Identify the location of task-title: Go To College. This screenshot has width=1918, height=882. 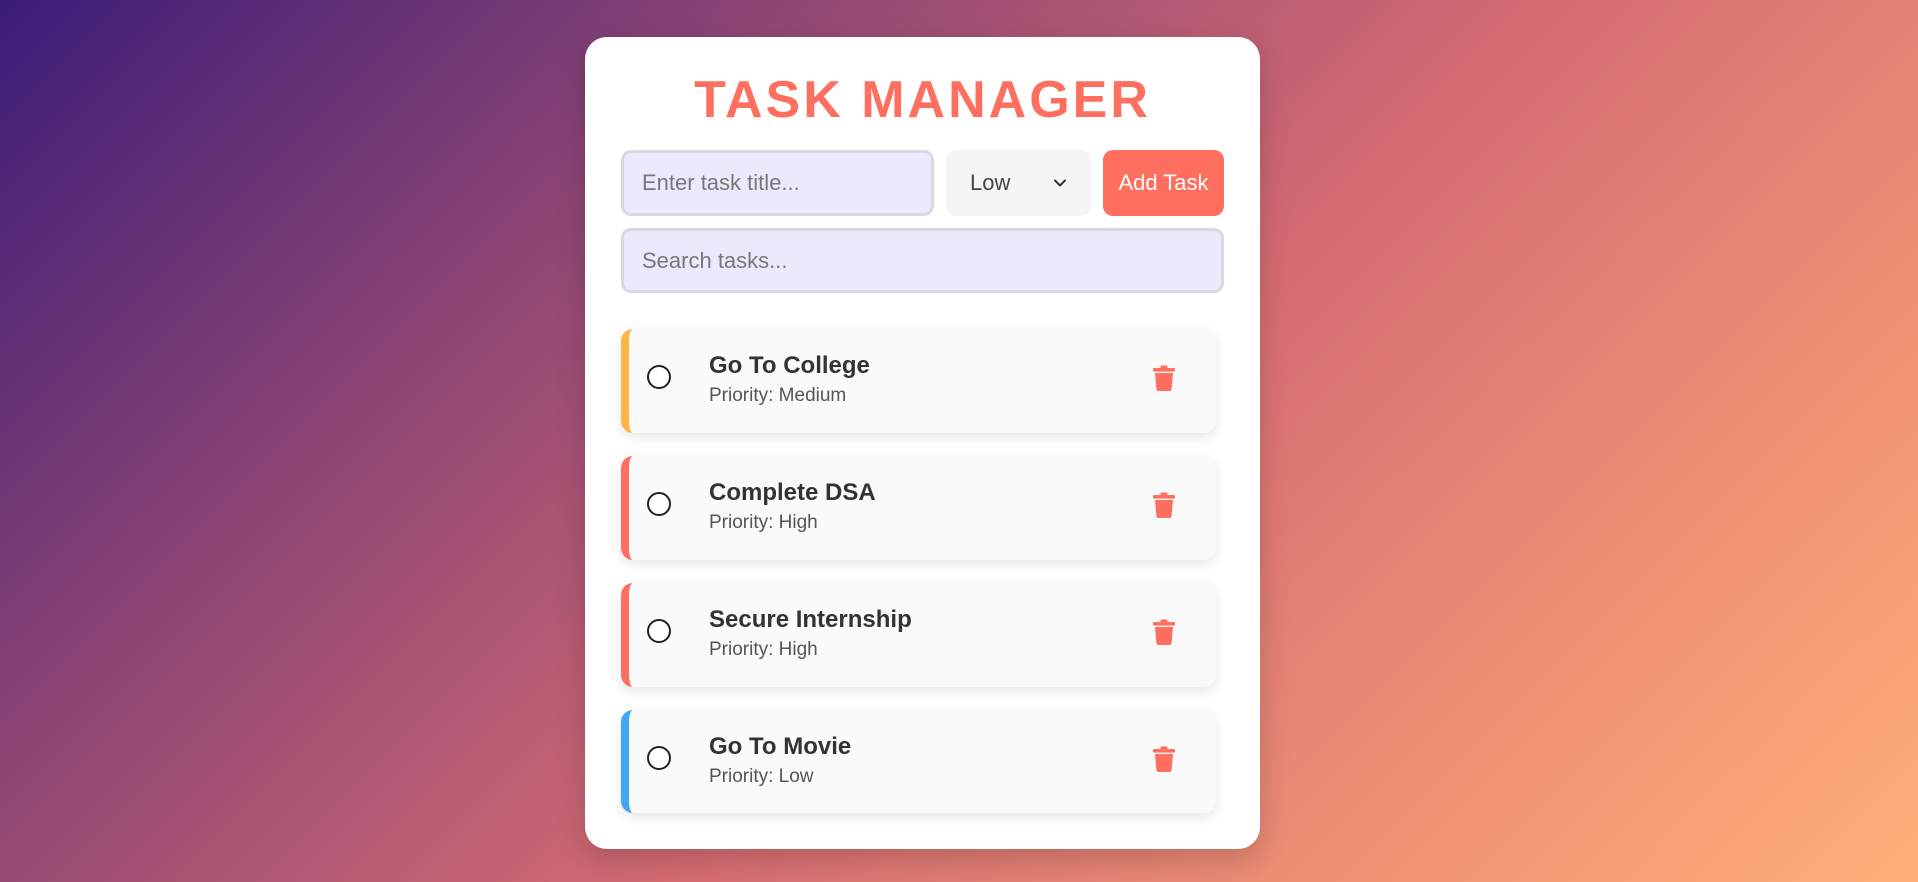
(789, 365).